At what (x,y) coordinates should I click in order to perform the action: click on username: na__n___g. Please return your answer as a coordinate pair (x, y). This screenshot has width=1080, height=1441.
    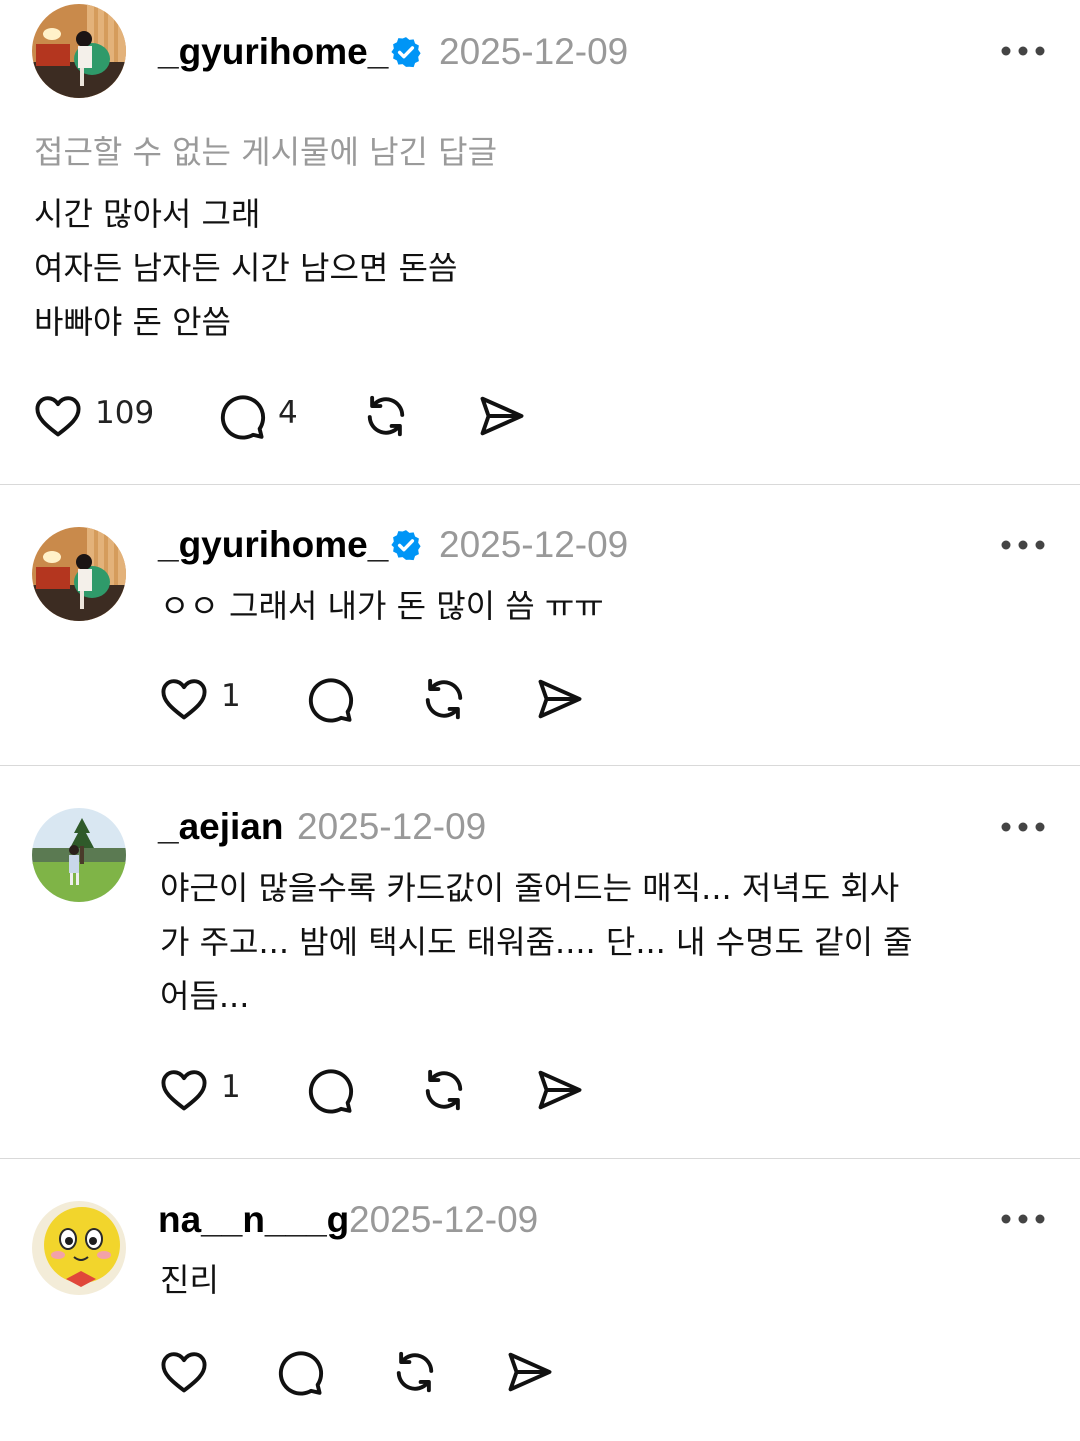
    Looking at the image, I should click on (253, 1219).